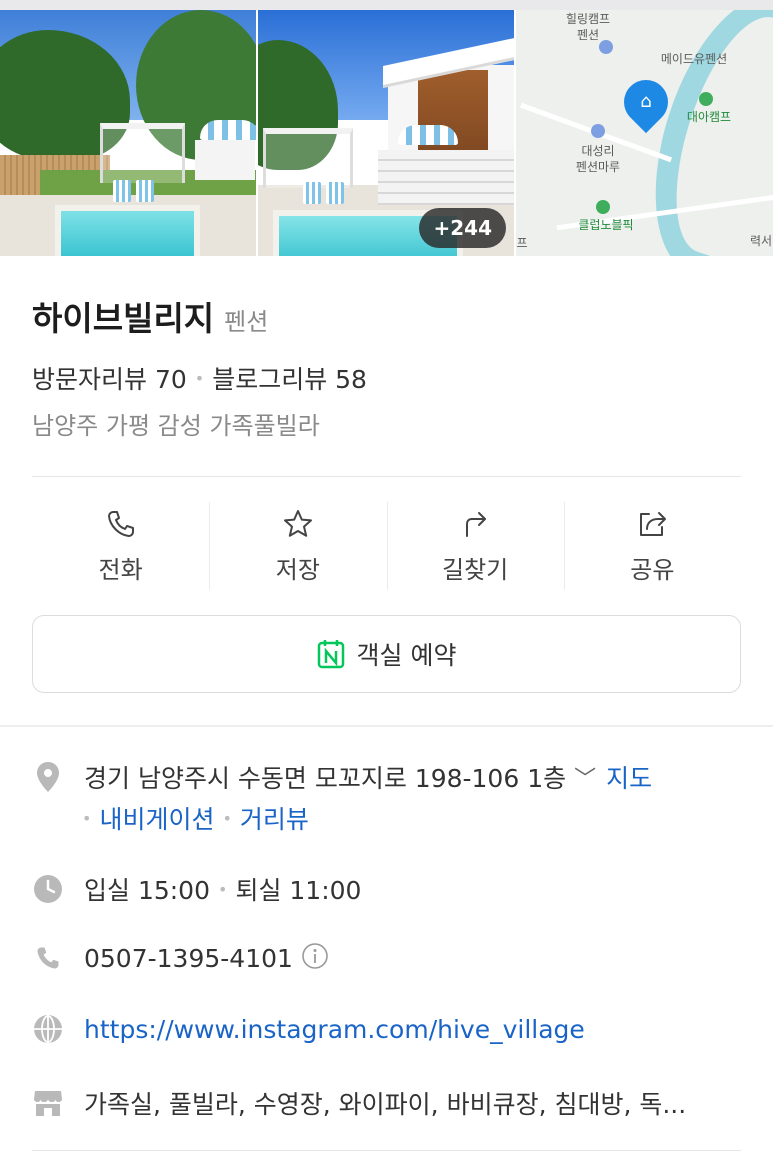 The width and height of the screenshot is (773, 1153). Describe the element at coordinates (585, 777) in the screenshot. I see `chevron-down-icon: ﹀` at that location.